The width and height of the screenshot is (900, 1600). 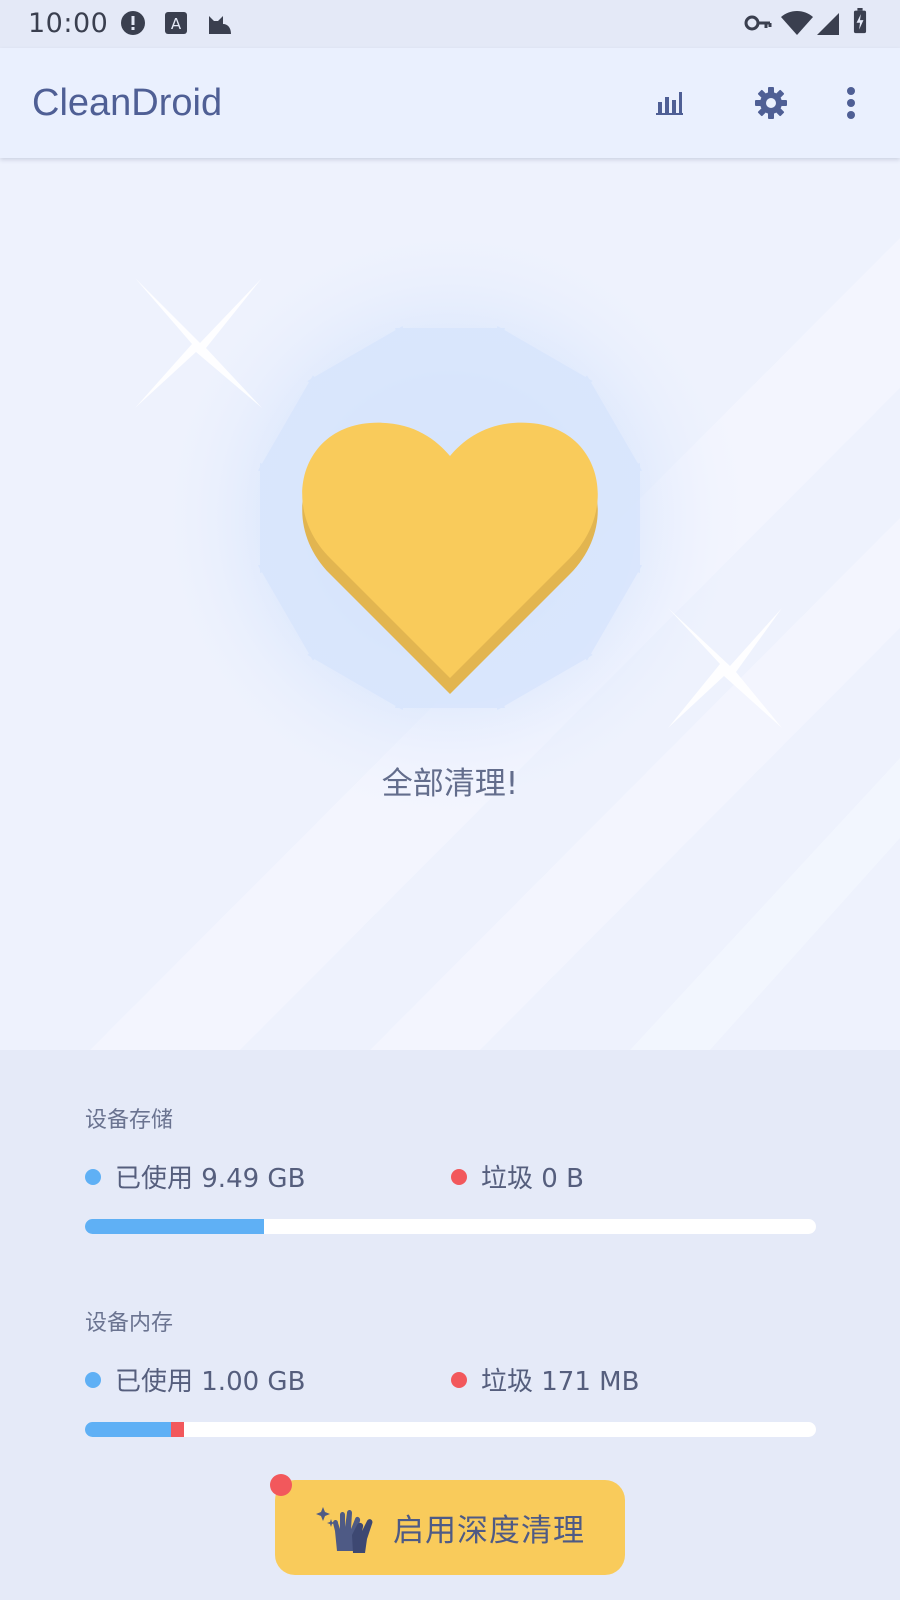 What do you see at coordinates (127, 103) in the screenshot?
I see `app-title: CleanDroid` at bounding box center [127, 103].